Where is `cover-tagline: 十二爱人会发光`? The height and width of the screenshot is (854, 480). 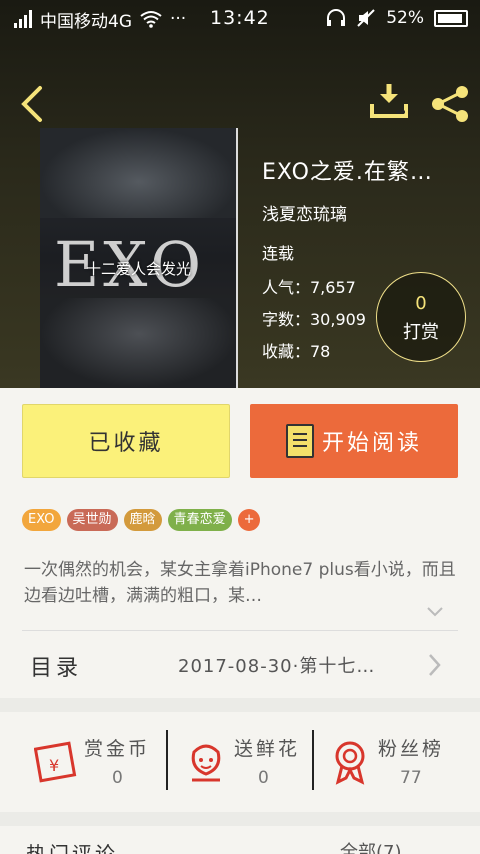 cover-tagline: 十二爱人会发光 is located at coordinates (139, 269).